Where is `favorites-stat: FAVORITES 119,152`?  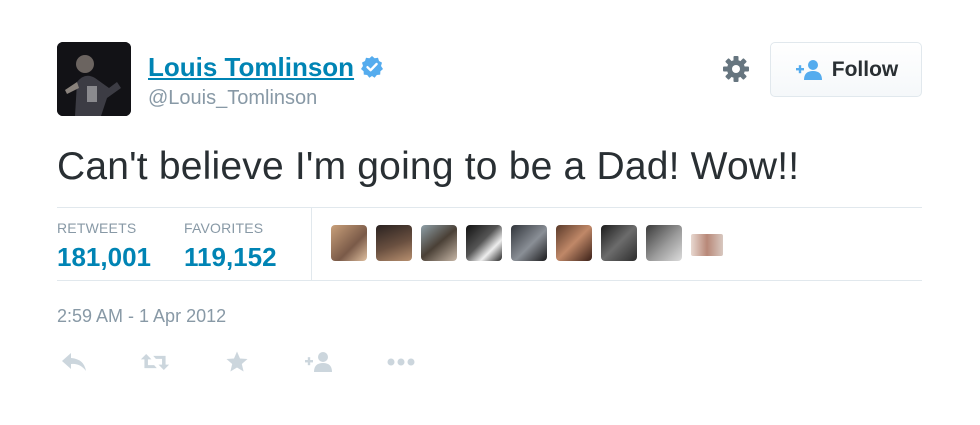 favorites-stat: FAVORITES 119,152 is located at coordinates (230, 246).